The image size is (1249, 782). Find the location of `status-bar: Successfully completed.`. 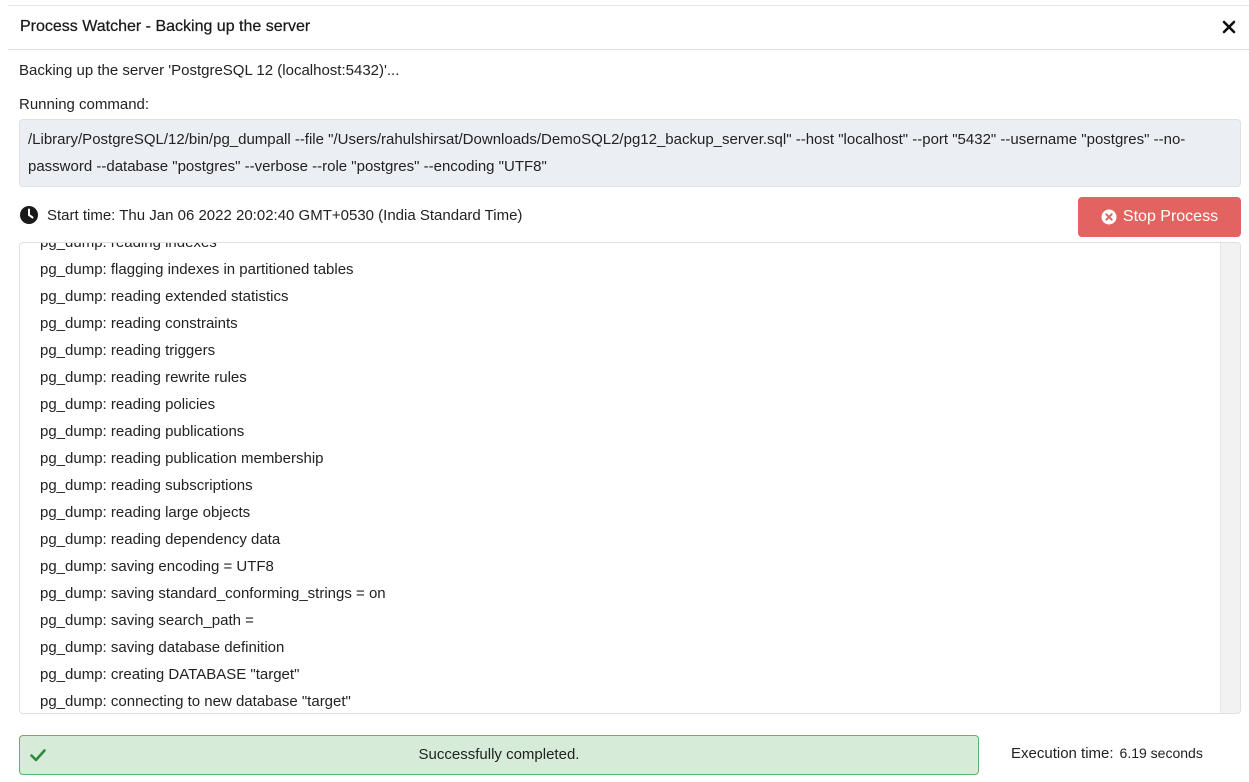

status-bar: Successfully completed. is located at coordinates (499, 755).